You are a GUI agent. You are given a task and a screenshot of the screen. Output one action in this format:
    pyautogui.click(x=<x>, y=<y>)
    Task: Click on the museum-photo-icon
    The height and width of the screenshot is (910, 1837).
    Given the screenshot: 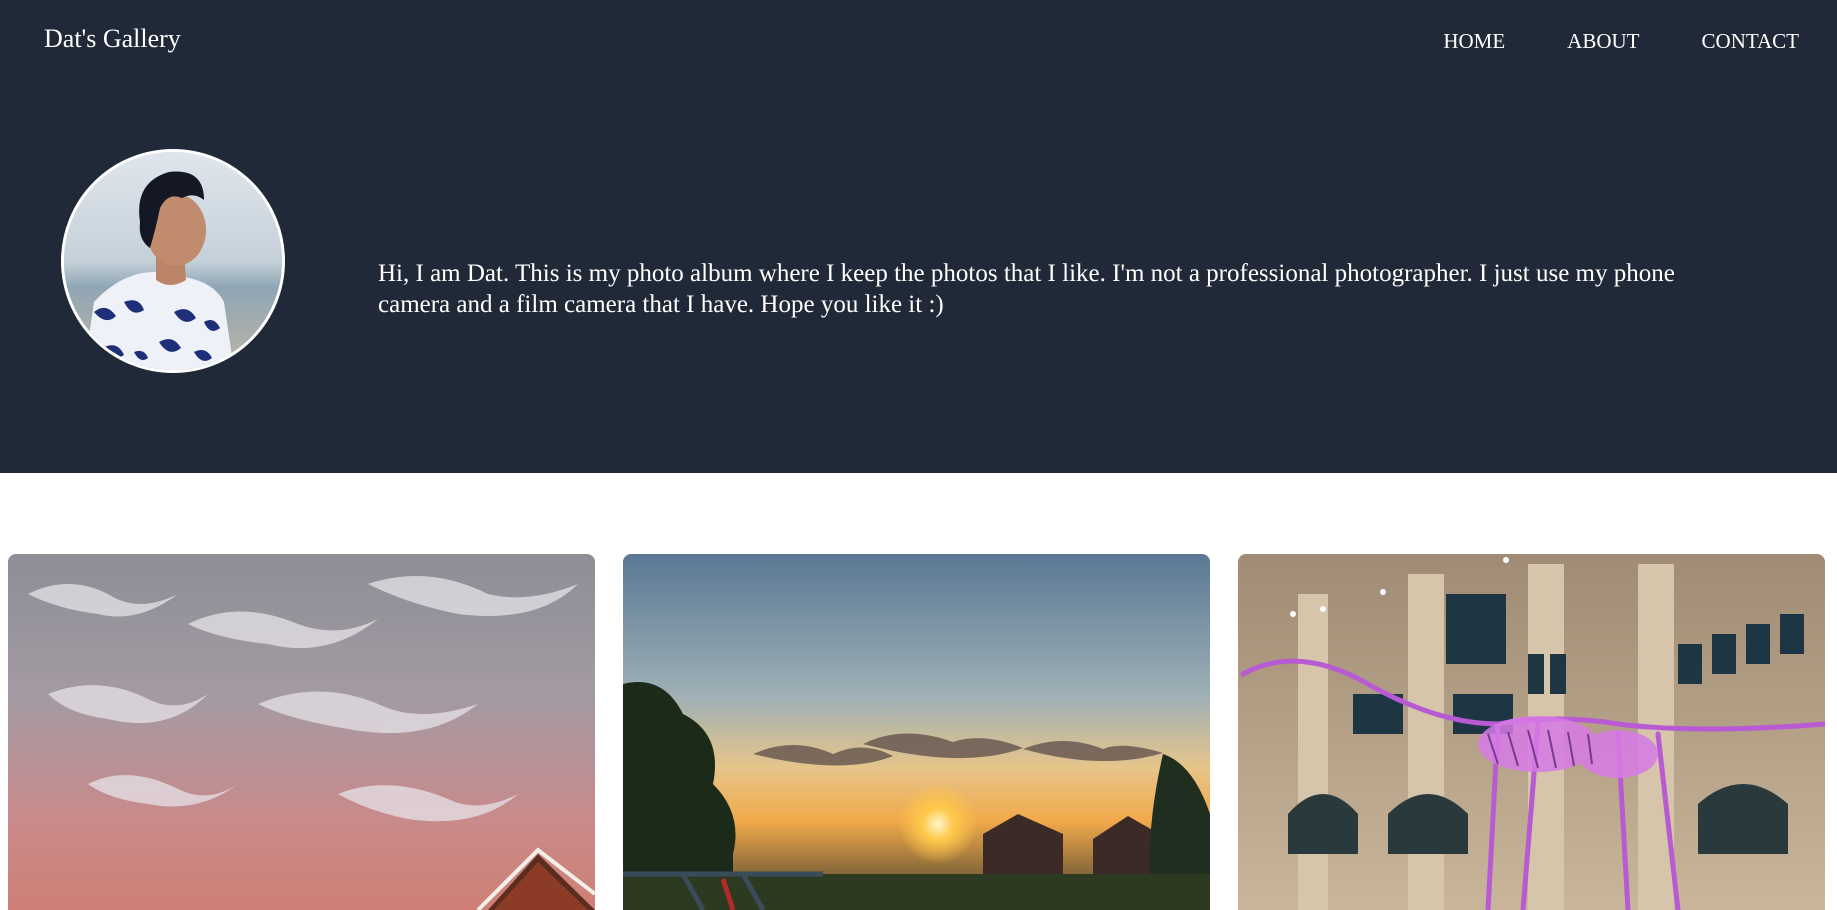 What is the action you would take?
    pyautogui.click(x=1531, y=732)
    